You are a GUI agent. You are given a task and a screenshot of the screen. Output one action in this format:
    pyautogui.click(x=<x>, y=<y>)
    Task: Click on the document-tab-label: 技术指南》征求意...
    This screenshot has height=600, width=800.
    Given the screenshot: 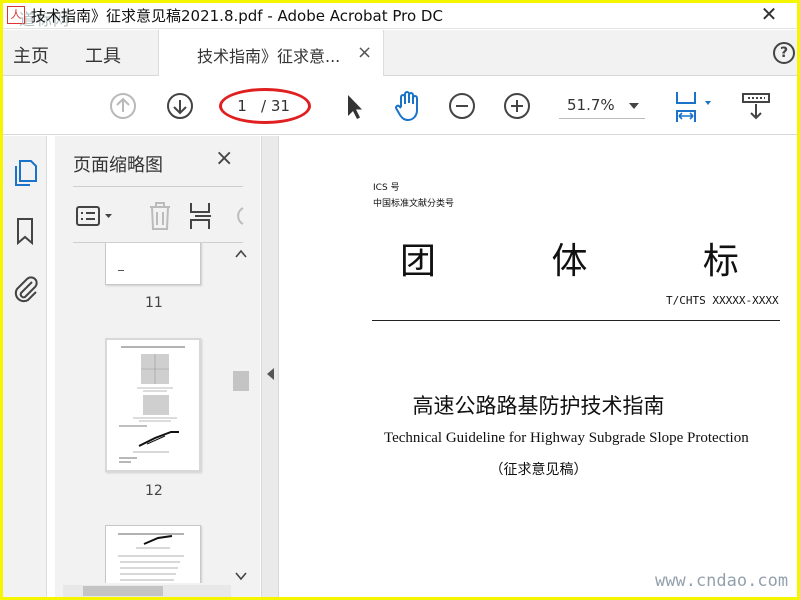 What is the action you would take?
    pyautogui.click(x=269, y=56)
    